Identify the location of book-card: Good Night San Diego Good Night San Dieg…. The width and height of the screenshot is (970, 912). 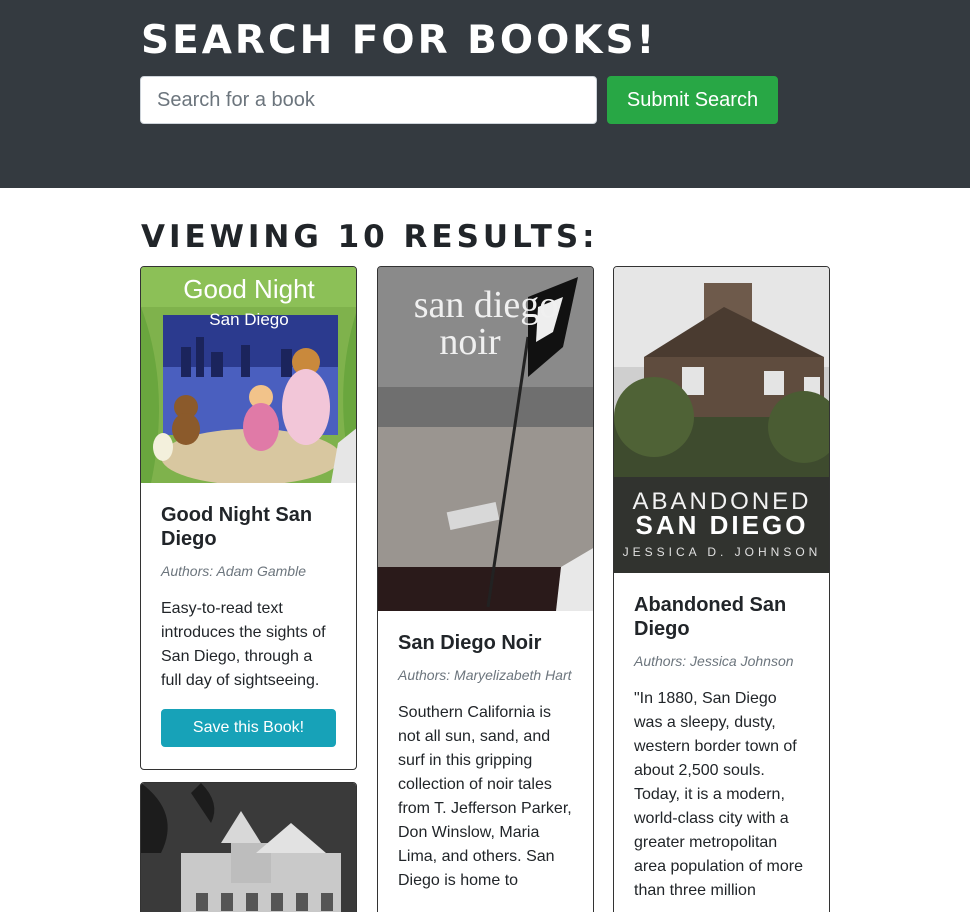
(248, 518).